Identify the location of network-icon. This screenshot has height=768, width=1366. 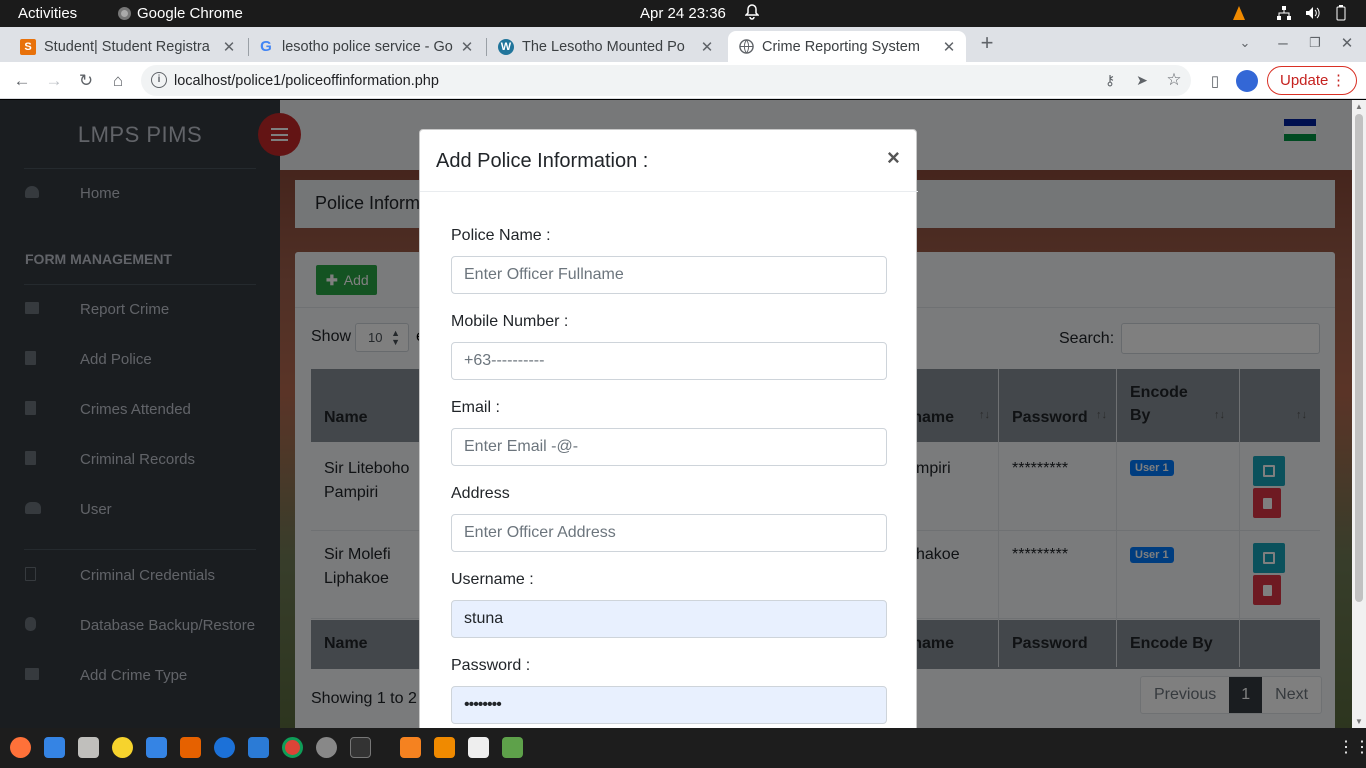
(1284, 15).